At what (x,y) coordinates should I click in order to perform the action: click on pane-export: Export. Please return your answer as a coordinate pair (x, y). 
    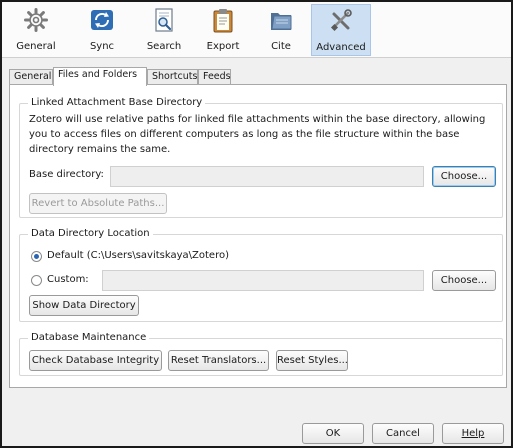
    Looking at the image, I should click on (223, 30).